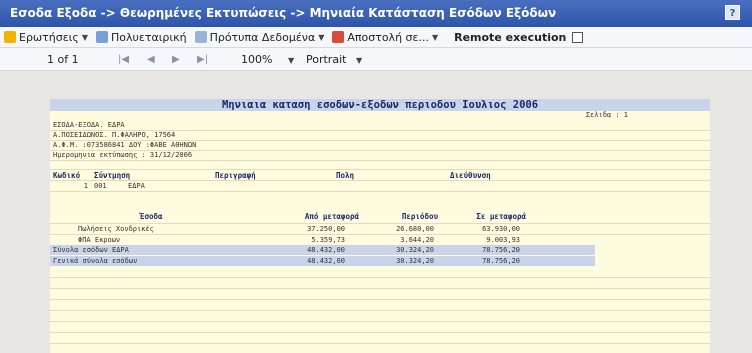  Describe the element at coordinates (415, 229) in the screenshot. I see `row-period: 26.680,00` at that location.